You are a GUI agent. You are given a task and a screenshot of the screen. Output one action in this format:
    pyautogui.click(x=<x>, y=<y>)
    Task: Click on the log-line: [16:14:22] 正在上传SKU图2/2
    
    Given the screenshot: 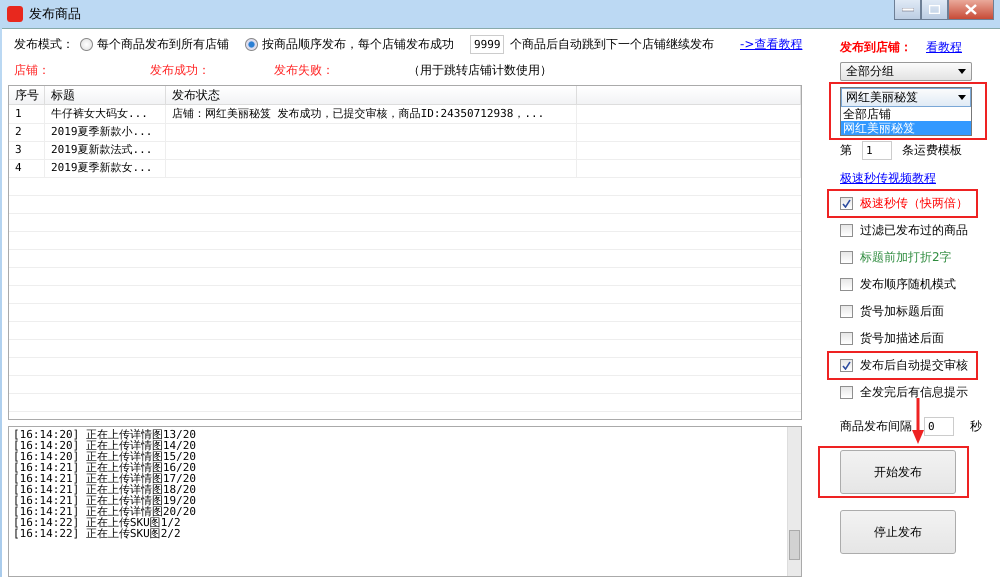 What is the action you would take?
    pyautogui.click(x=97, y=533)
    